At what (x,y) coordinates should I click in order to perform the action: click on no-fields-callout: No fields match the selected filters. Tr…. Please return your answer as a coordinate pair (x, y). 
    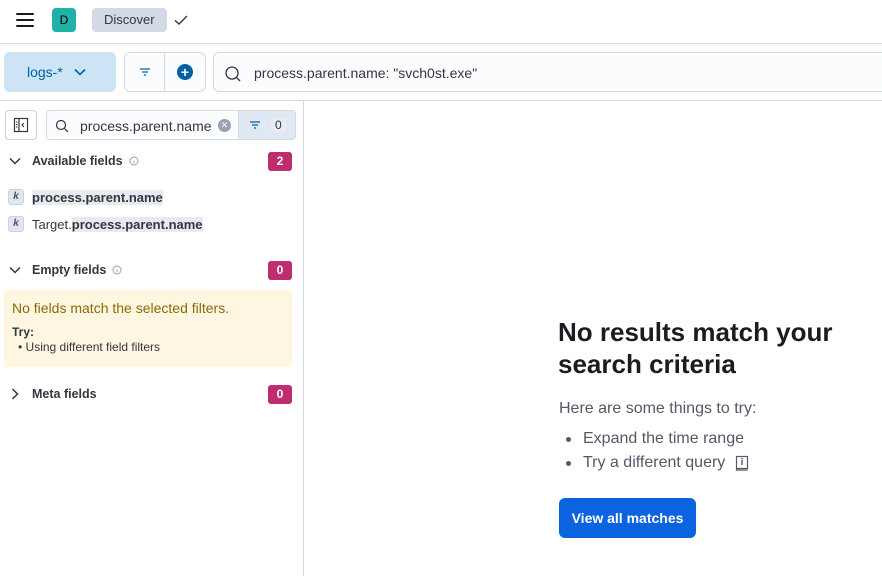
    Looking at the image, I should click on (148, 328).